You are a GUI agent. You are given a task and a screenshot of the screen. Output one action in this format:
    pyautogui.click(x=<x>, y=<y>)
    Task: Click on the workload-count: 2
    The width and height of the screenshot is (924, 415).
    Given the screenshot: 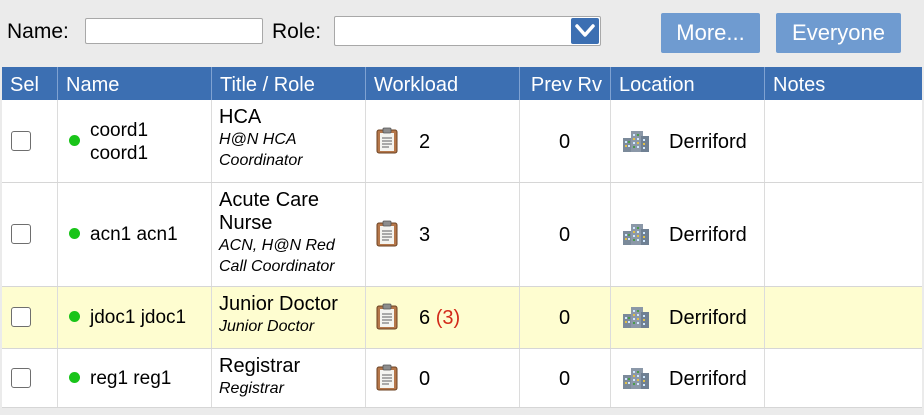 What is the action you would take?
    pyautogui.click(x=424, y=142)
    